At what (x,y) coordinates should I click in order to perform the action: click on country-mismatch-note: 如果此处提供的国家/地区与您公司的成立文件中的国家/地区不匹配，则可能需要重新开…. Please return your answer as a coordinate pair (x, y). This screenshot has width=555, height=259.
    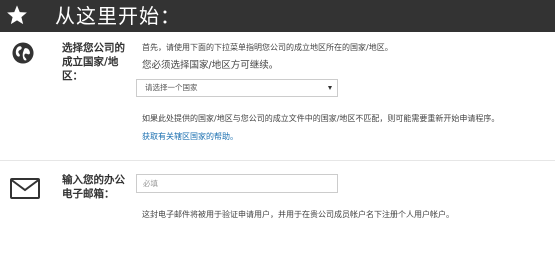
    Looking at the image, I should click on (321, 118).